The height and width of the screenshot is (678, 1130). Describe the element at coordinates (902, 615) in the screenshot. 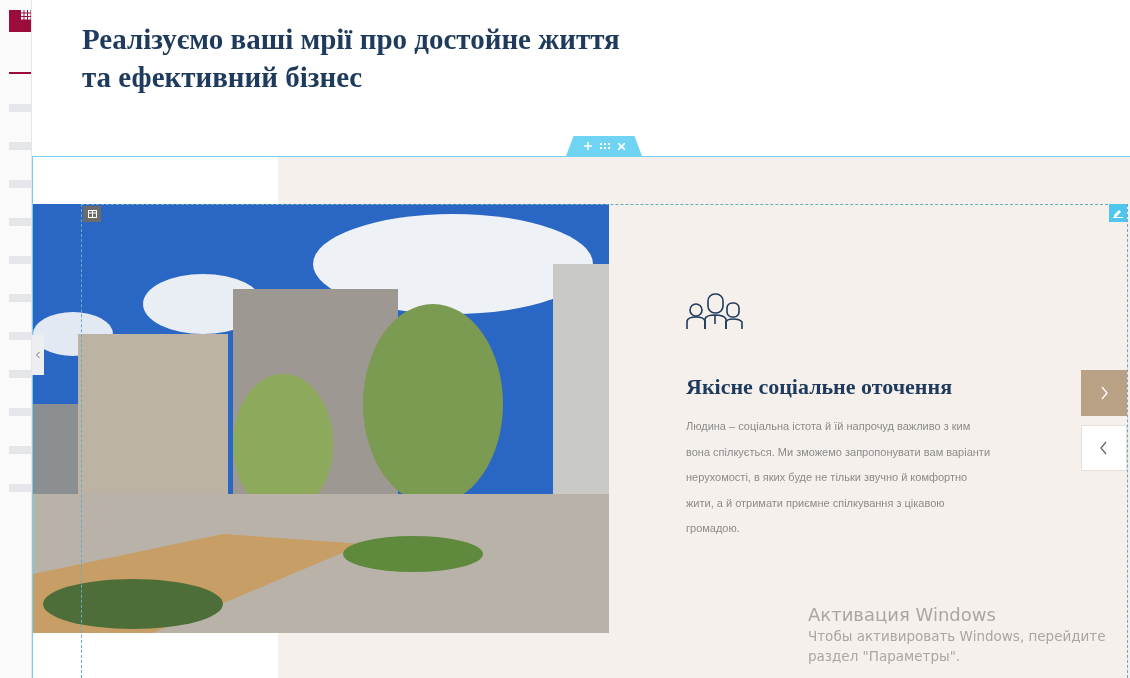

I see `activation-title: Активация Windows` at that location.